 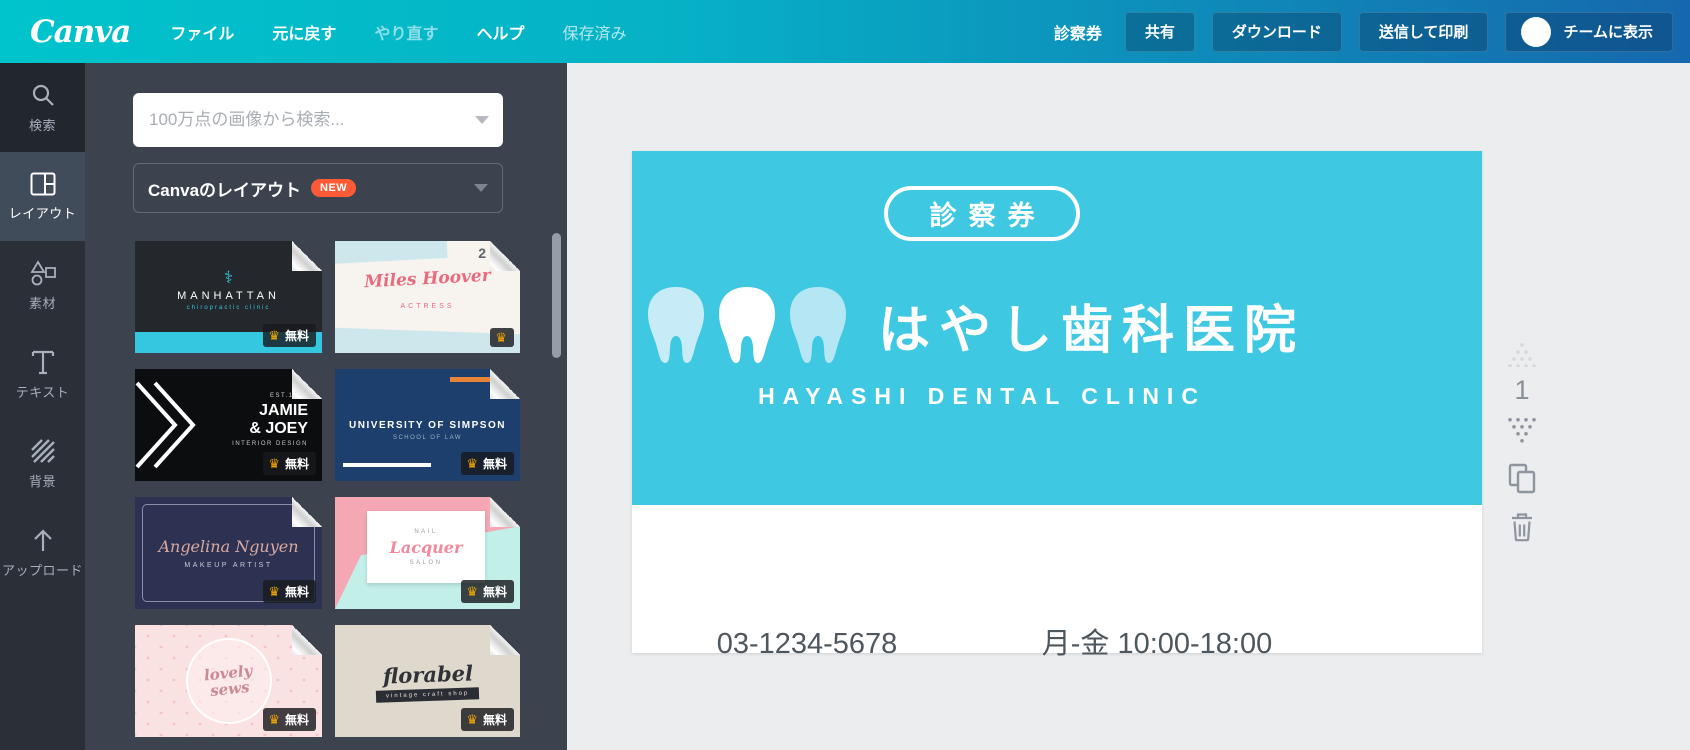 I want to click on layout-category-dropdown: Canvaのレイアウト NEW, so click(x=318, y=188).